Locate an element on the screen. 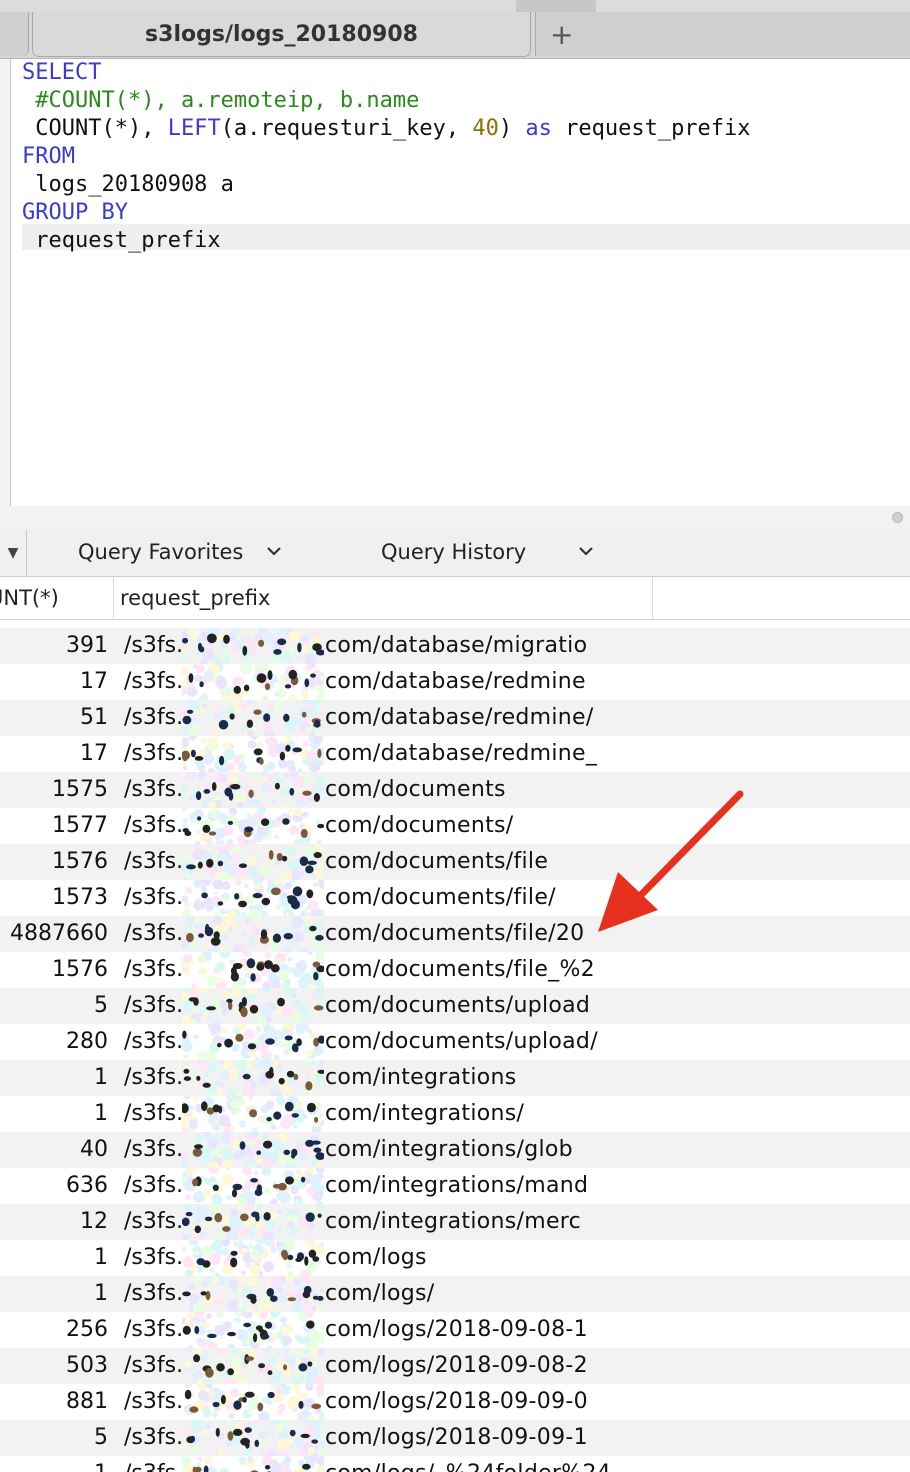  cell-suffix: com/logs/2018-09-08-2 is located at coordinates (456, 1365).